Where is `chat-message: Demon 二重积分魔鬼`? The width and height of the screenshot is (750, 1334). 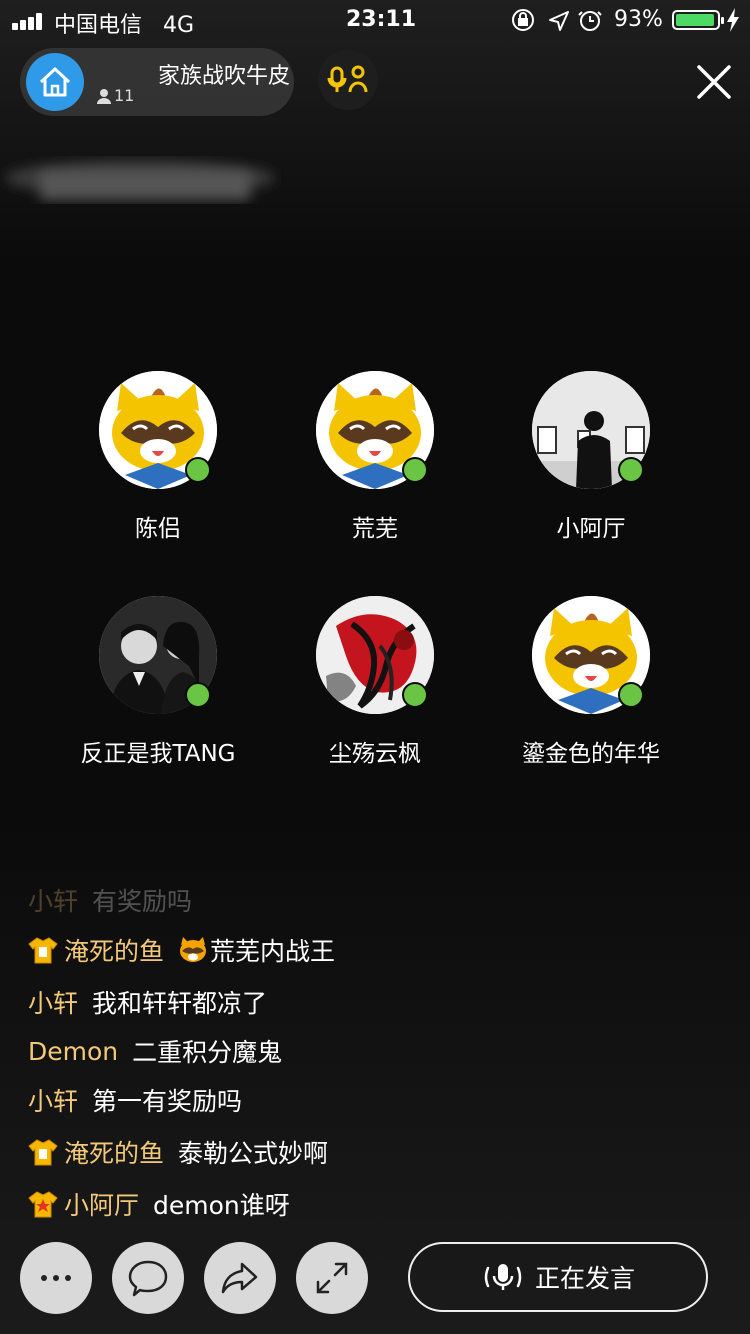 chat-message: Demon 二重积分魔鬼 is located at coordinates (155, 1051).